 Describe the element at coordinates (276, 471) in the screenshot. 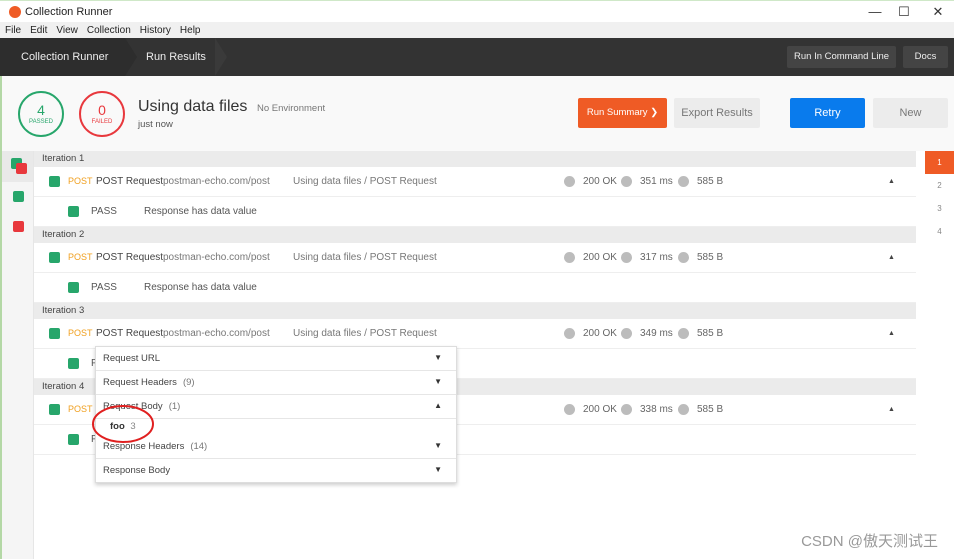

I see `response-body-section: Response Body ▼` at that location.